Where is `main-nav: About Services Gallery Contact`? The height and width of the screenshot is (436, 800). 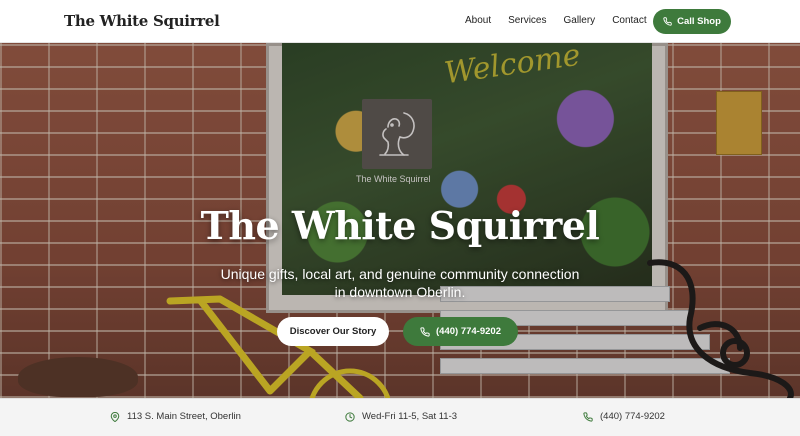 main-nav: About Services Gallery Contact is located at coordinates (556, 20).